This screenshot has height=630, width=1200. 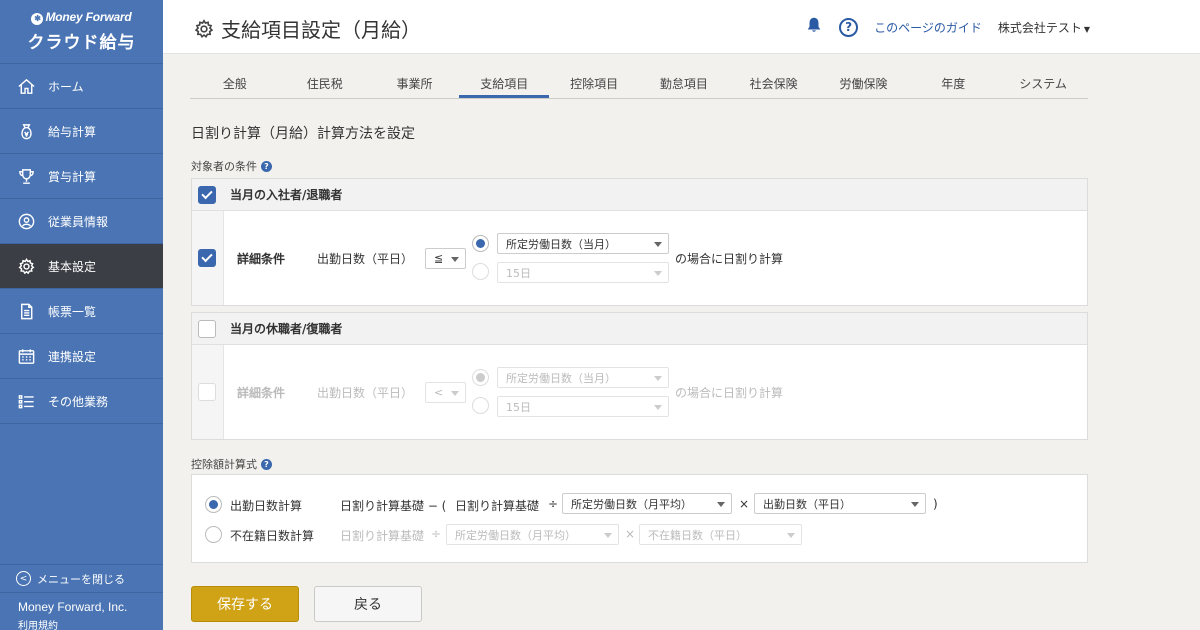 What do you see at coordinates (72, 176) in the screenshot?
I see `sidebar-item-label: 賞与計算` at bounding box center [72, 176].